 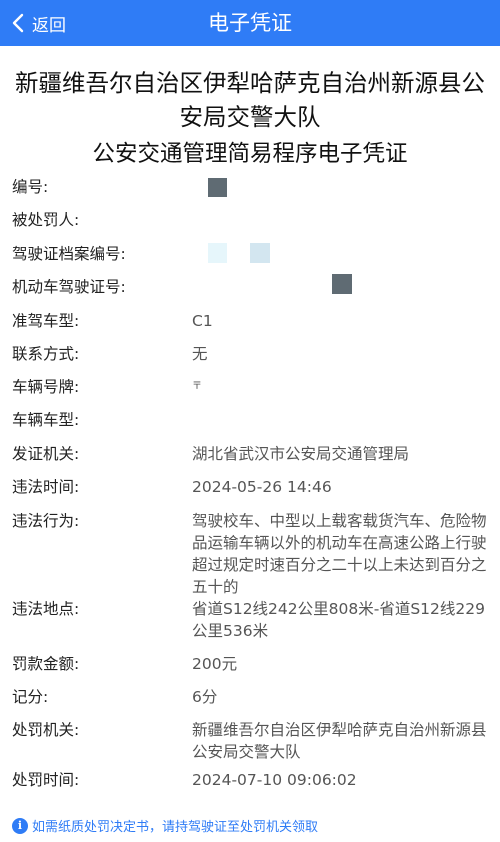 I want to click on field-row-license-file-number: 驾驶证档案编号:, so click(x=250, y=259).